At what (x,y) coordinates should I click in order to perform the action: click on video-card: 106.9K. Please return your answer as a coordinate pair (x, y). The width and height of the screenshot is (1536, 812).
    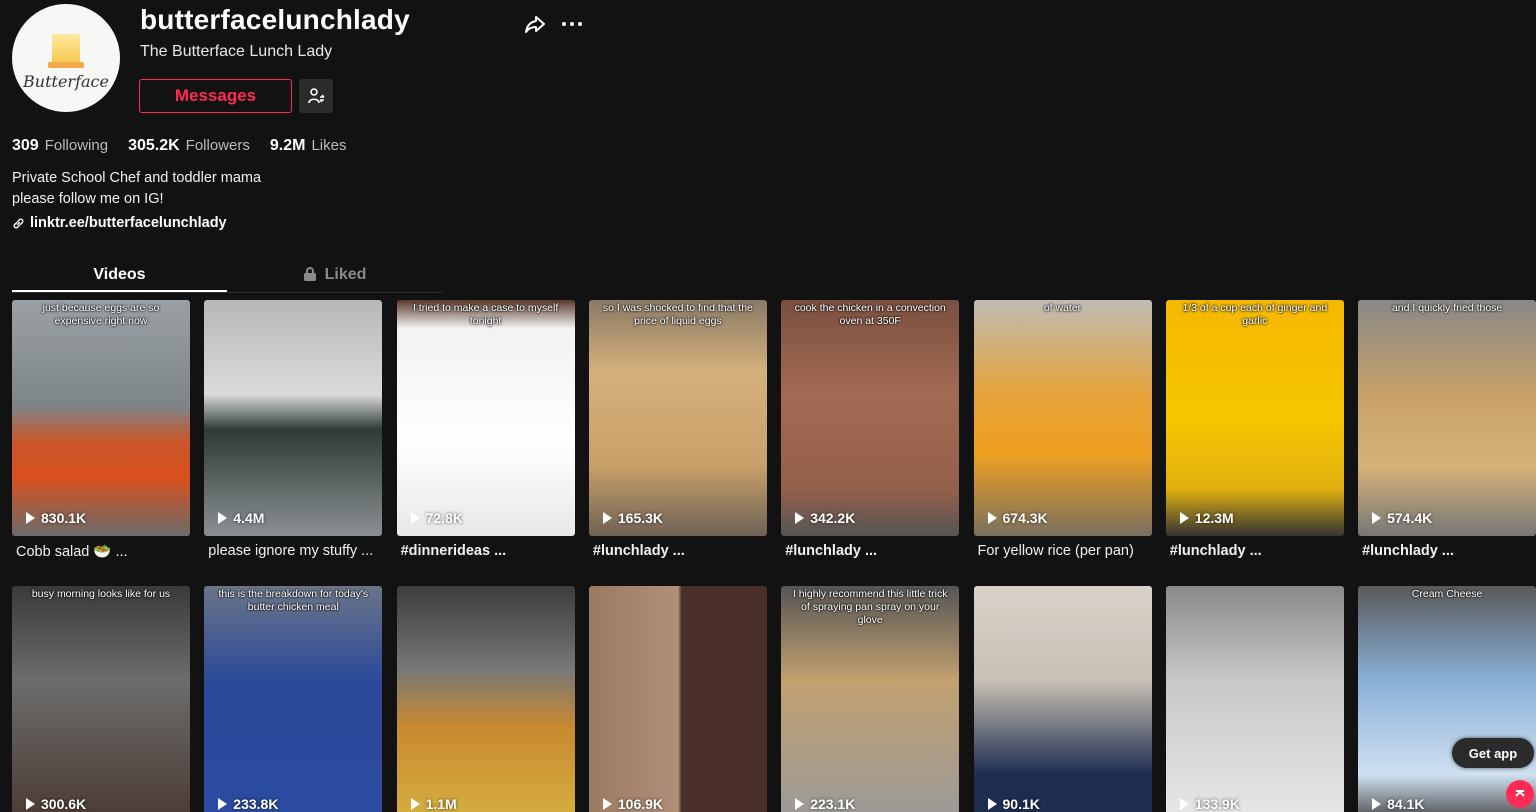
    Looking at the image, I should click on (677, 699).